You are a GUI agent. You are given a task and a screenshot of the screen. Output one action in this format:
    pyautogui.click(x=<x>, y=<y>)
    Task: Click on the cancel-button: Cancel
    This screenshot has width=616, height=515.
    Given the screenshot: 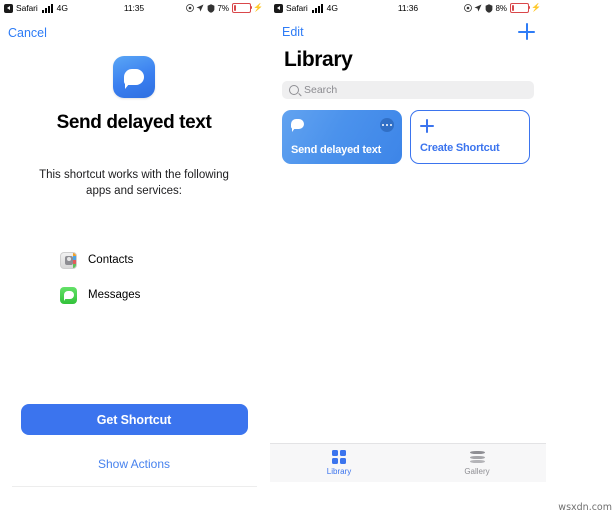 What is the action you would take?
    pyautogui.click(x=27, y=33)
    